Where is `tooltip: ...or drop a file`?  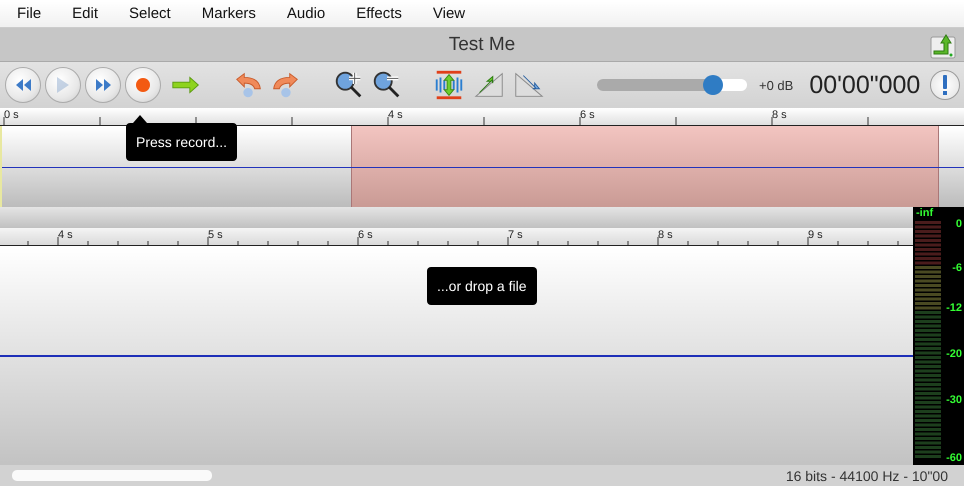
tooltip: ...or drop a file is located at coordinates (481, 286).